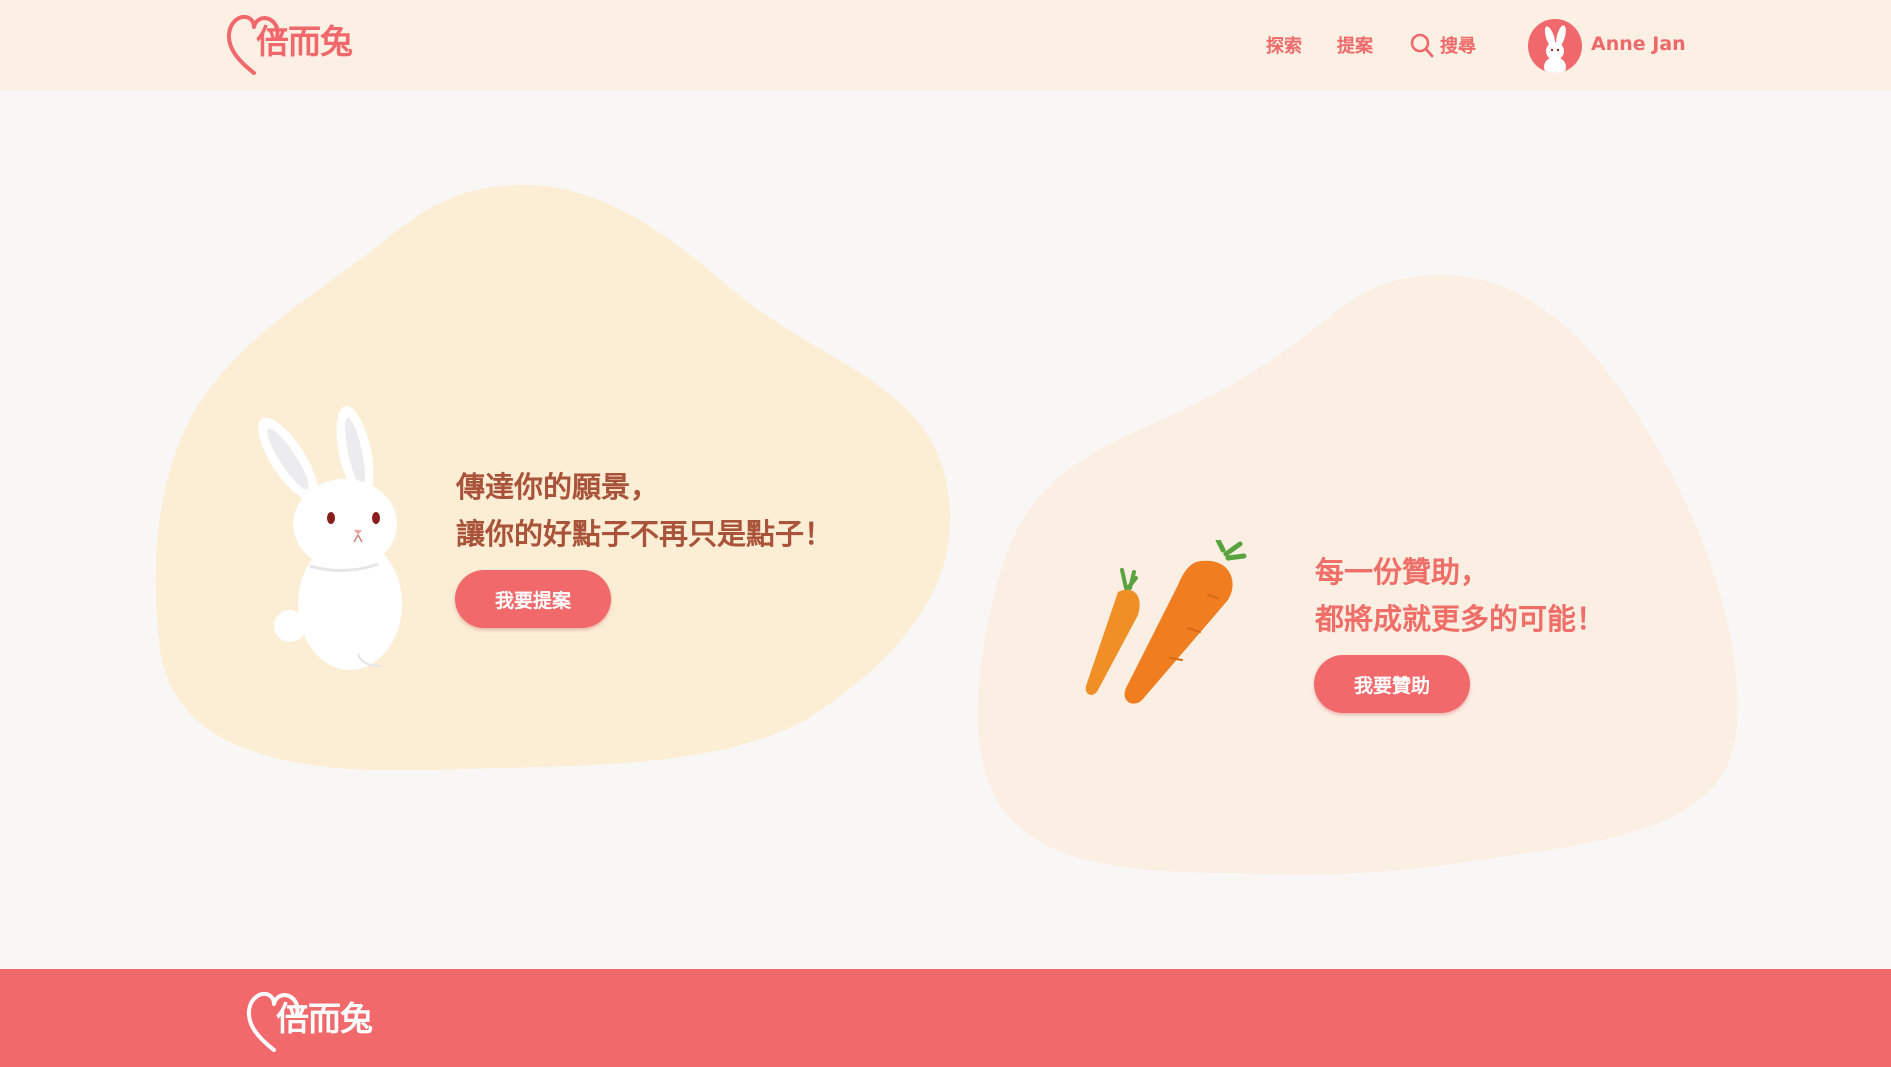 The image size is (1891, 1067). I want to click on footer-logo: 倍而兔, so click(309, 1022).